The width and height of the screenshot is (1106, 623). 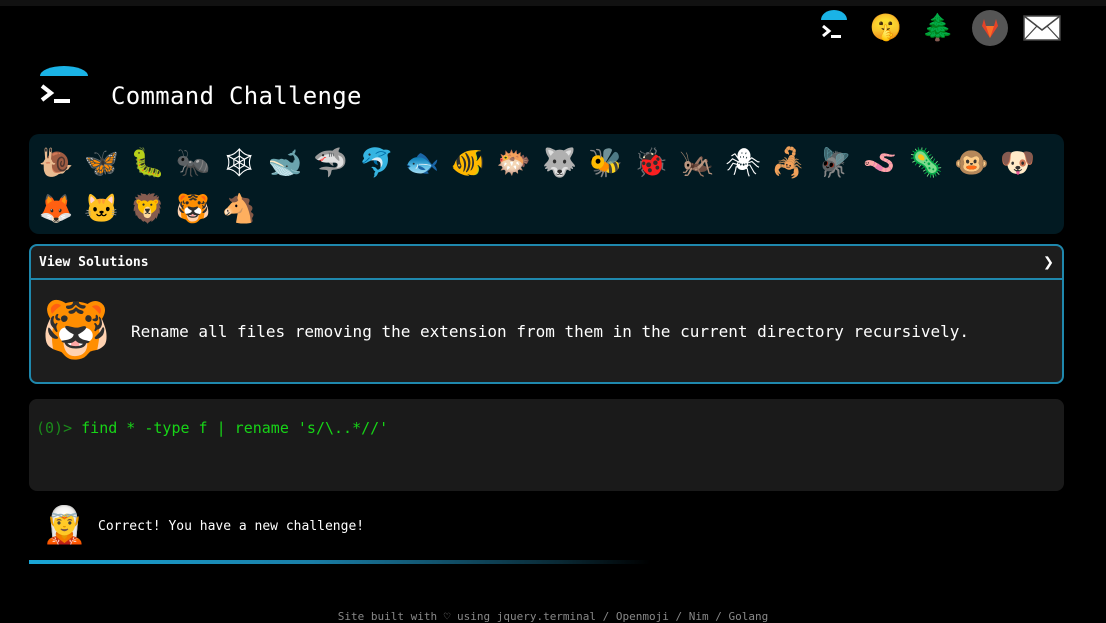 I want to click on gitlab-icon, so click(x=990, y=28).